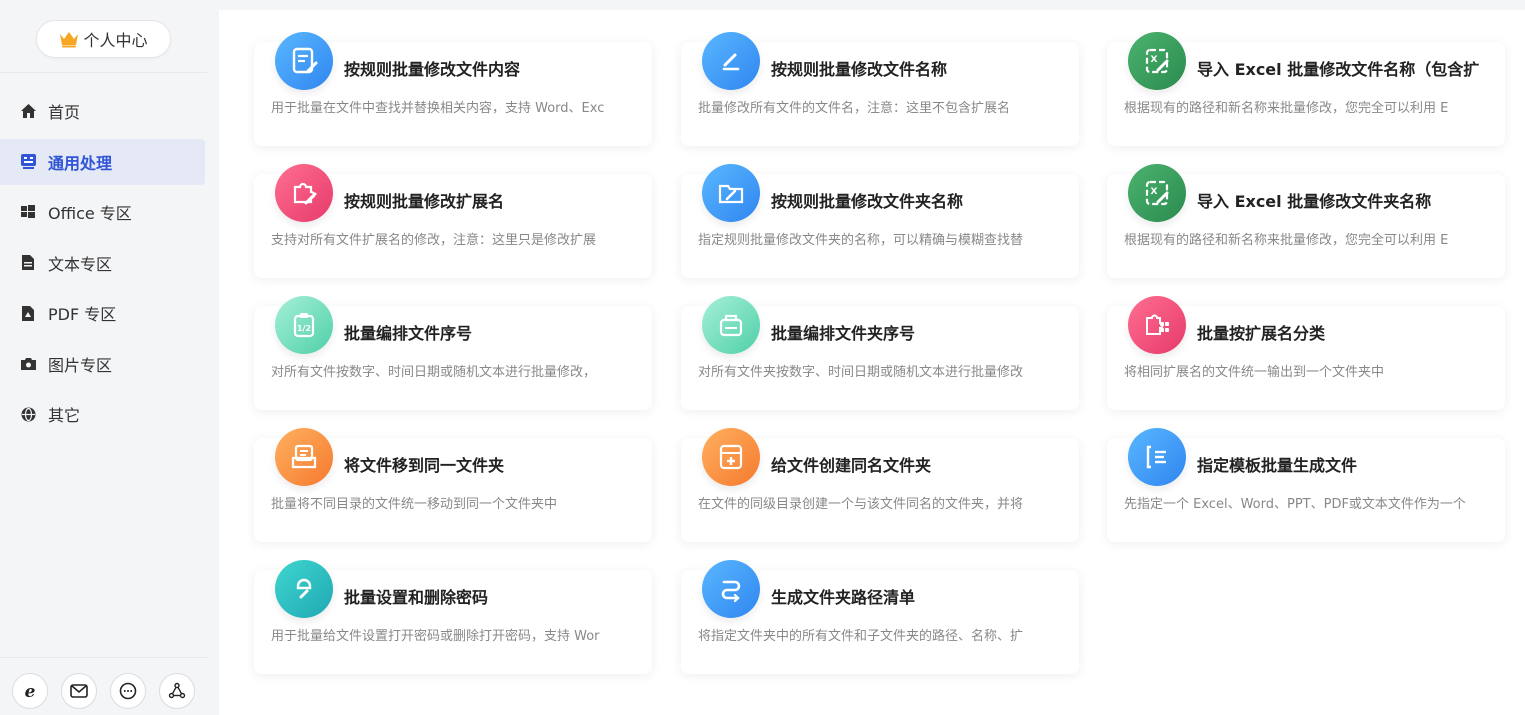 Image resolution: width=1525 pixels, height=715 pixels. Describe the element at coordinates (731, 193) in the screenshot. I see `folder-edit-icon` at that location.